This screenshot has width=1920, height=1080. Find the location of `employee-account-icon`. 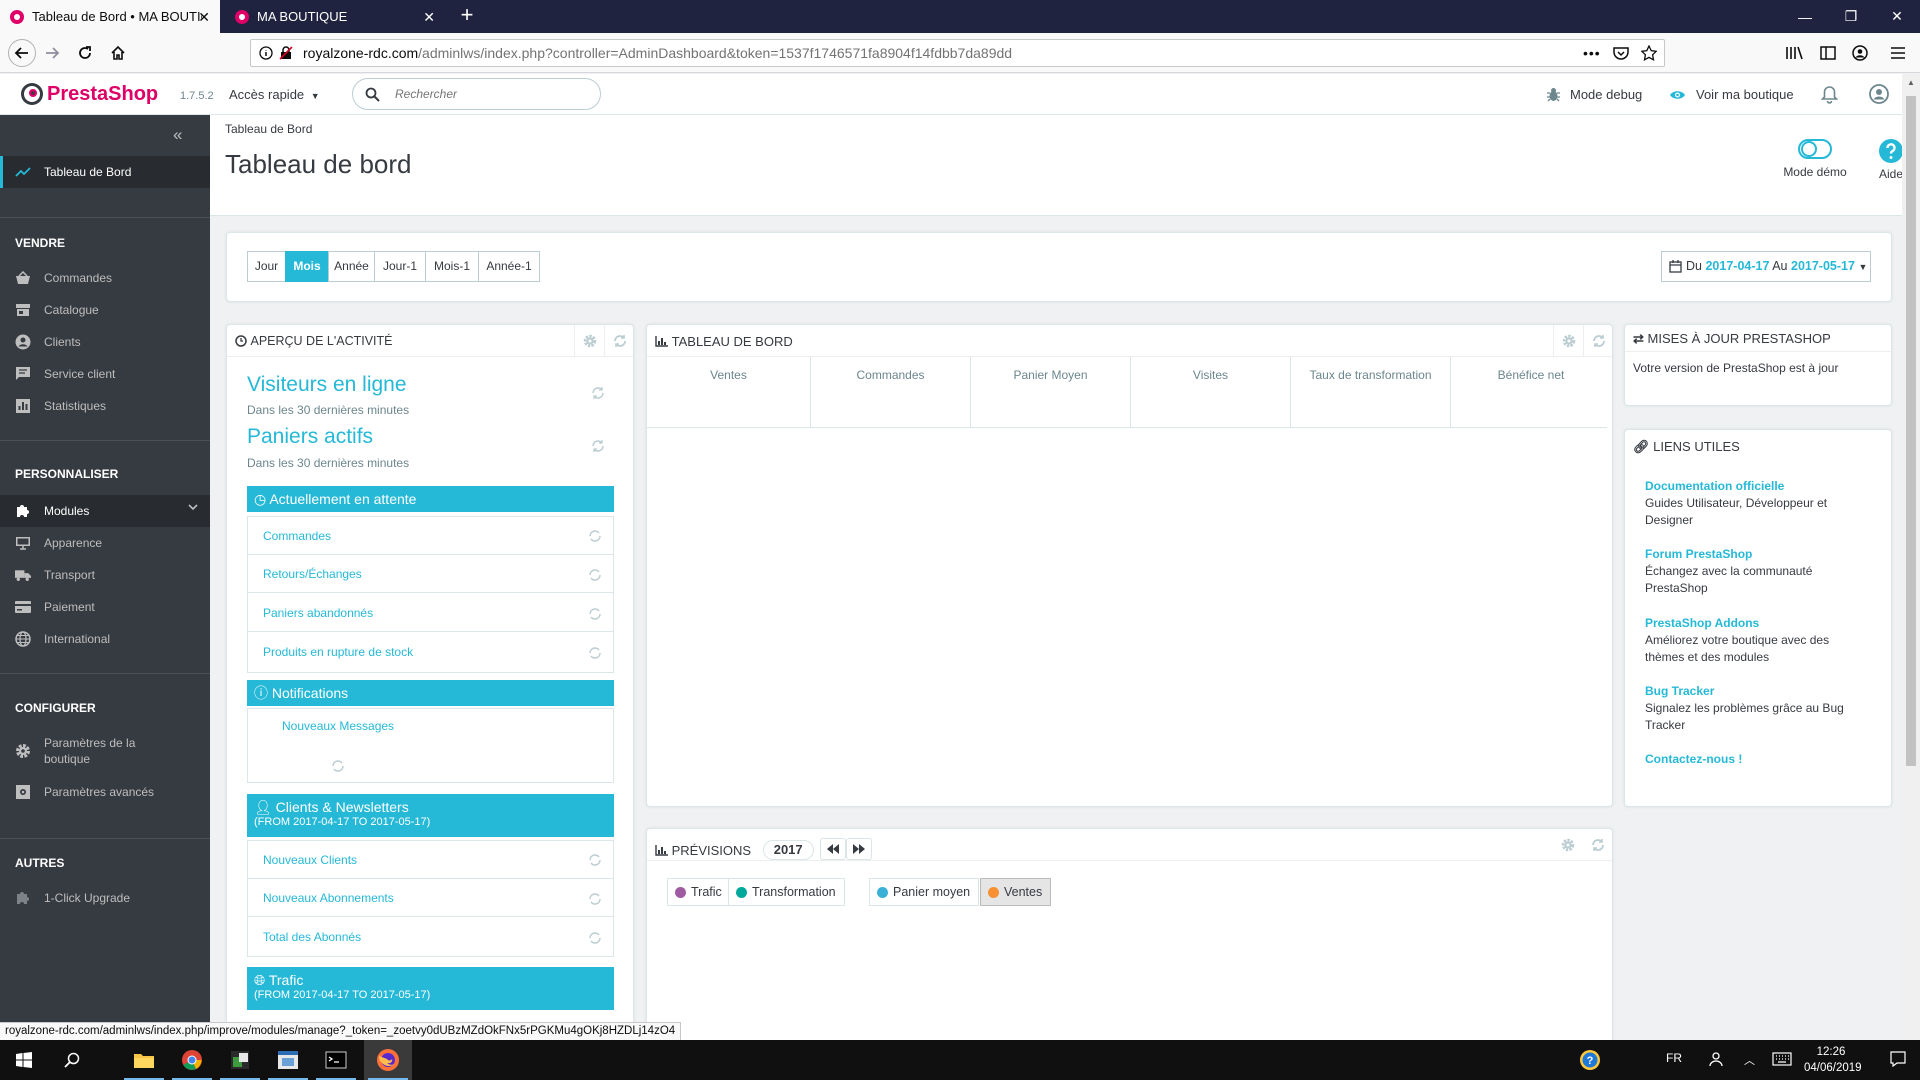

employee-account-icon is located at coordinates (1879, 94).